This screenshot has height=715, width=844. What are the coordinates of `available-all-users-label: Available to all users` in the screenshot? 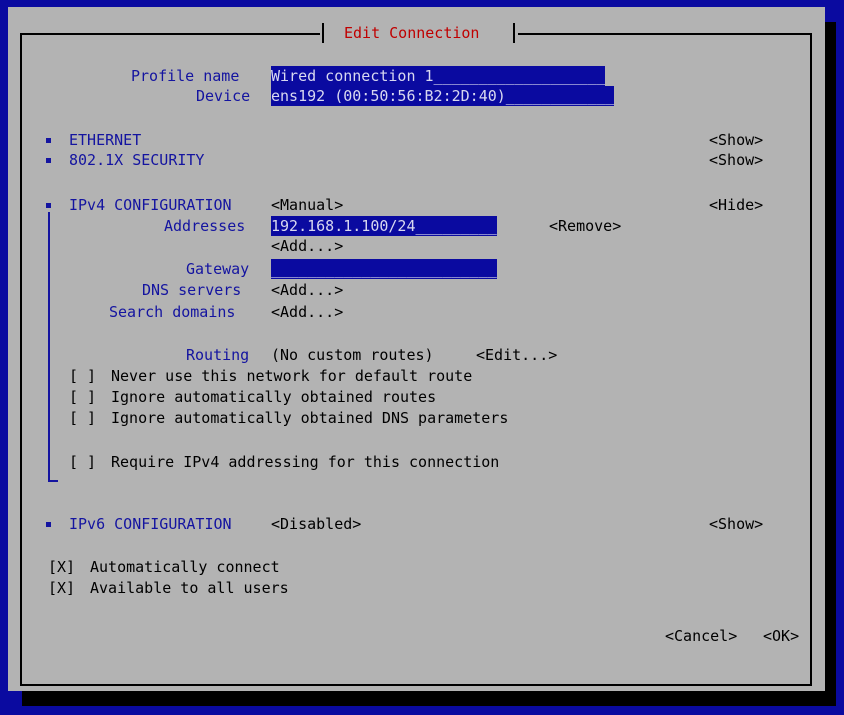 It's located at (189, 588).